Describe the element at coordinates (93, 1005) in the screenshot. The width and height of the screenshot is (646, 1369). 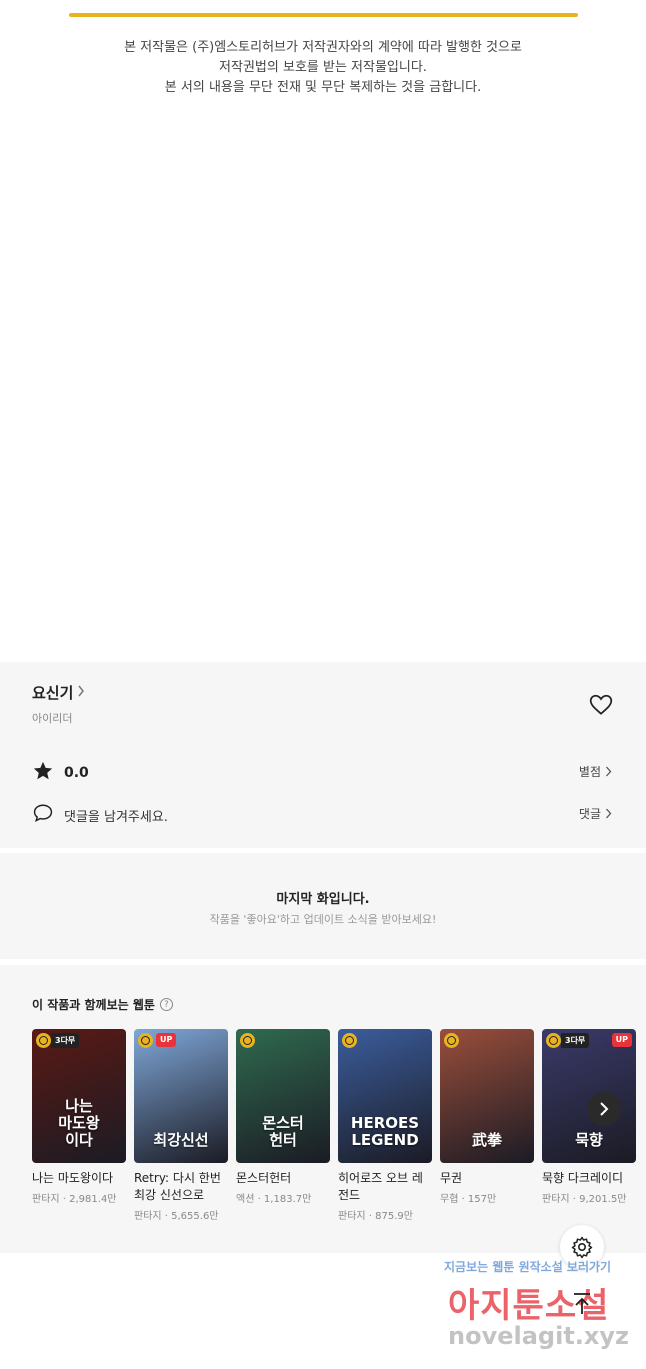
I see `recommendation-title-text: 이 작품과 함께보는 웹툰` at that location.